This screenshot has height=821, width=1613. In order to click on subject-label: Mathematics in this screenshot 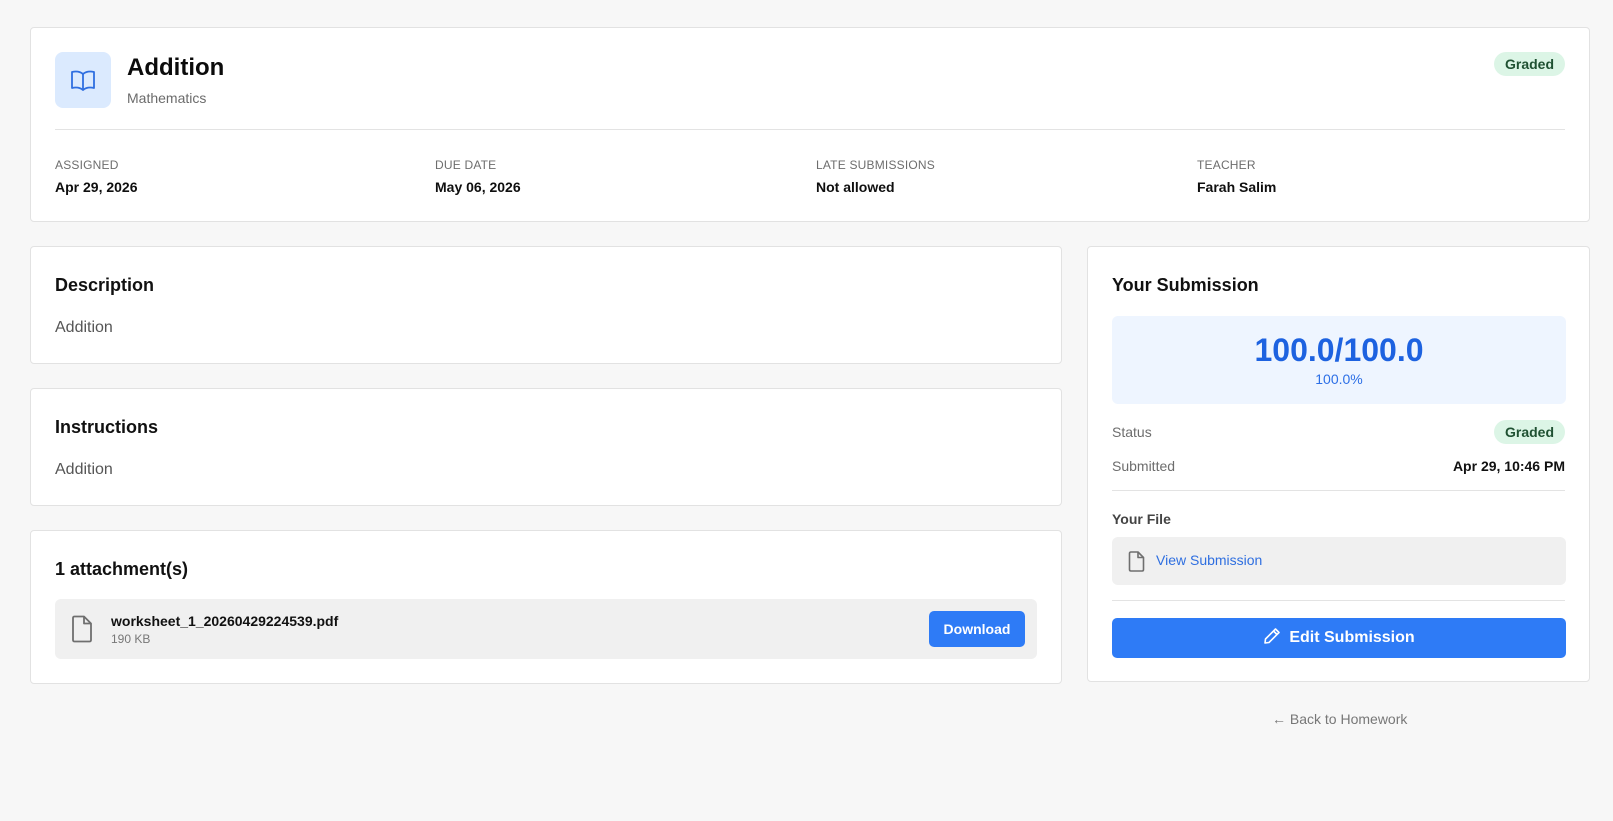, I will do `click(167, 98)`.